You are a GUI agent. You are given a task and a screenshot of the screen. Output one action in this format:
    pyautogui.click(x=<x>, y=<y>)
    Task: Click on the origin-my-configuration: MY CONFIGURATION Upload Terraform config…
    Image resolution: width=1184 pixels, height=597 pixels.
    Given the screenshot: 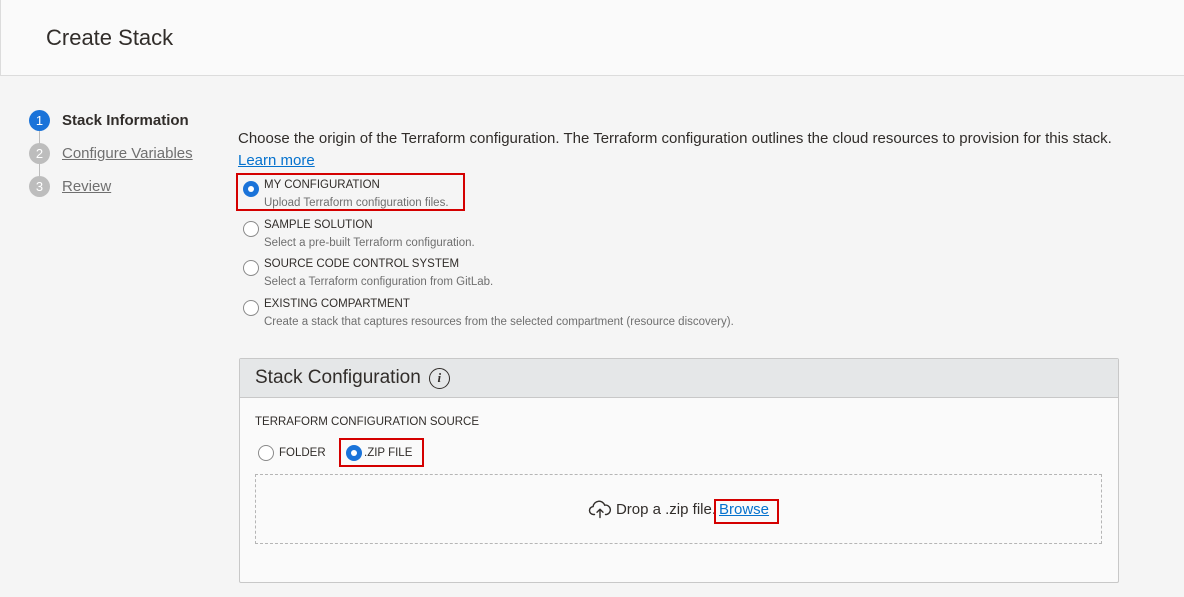 What is the action you would take?
    pyautogui.click(x=346, y=195)
    